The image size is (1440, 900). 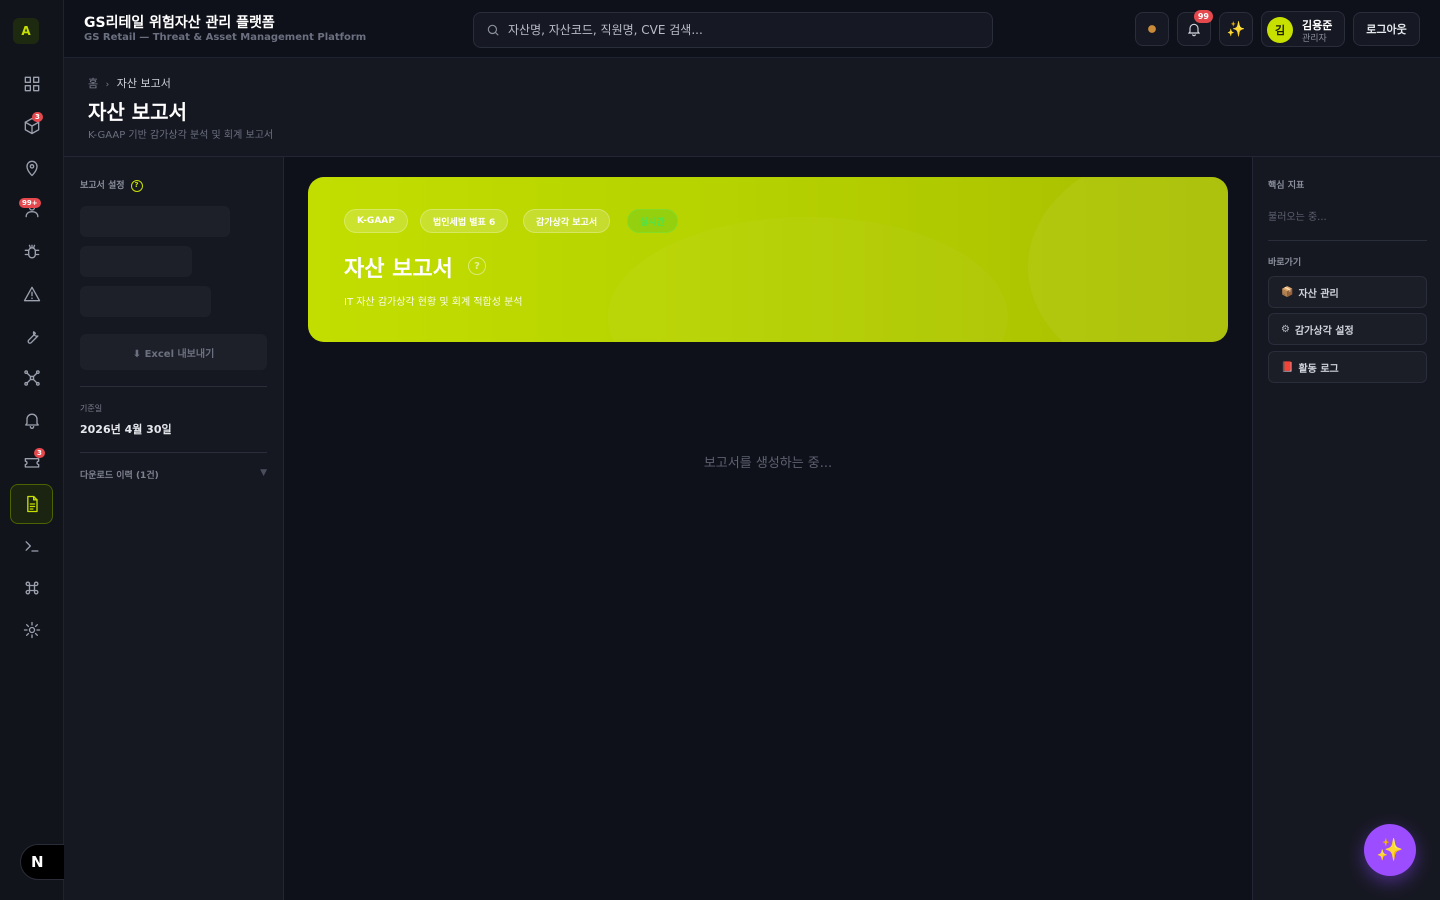 I want to click on ai-chat-fab: ✨, so click(x=1390, y=850).